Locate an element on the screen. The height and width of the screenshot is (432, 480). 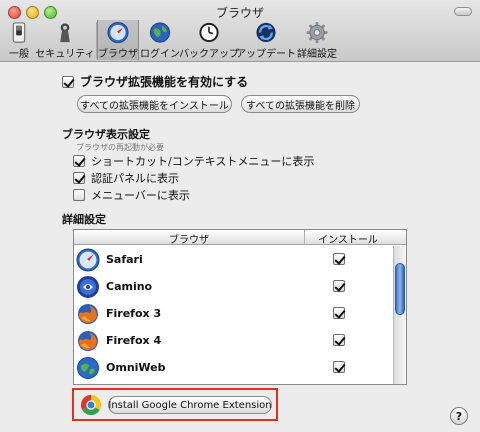
compass-icon is located at coordinates (118, 32).